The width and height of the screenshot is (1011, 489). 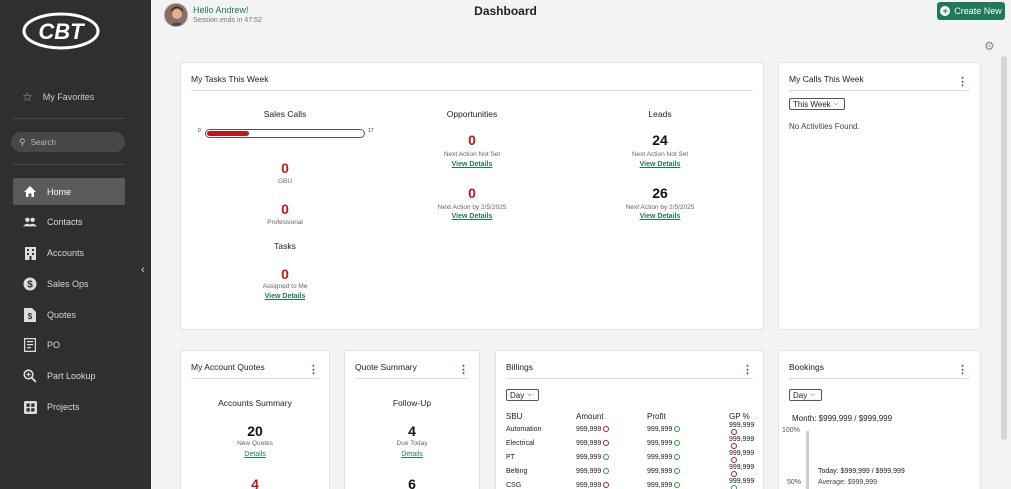 What do you see at coordinates (63, 407) in the screenshot?
I see `nav-label: Projects` at bounding box center [63, 407].